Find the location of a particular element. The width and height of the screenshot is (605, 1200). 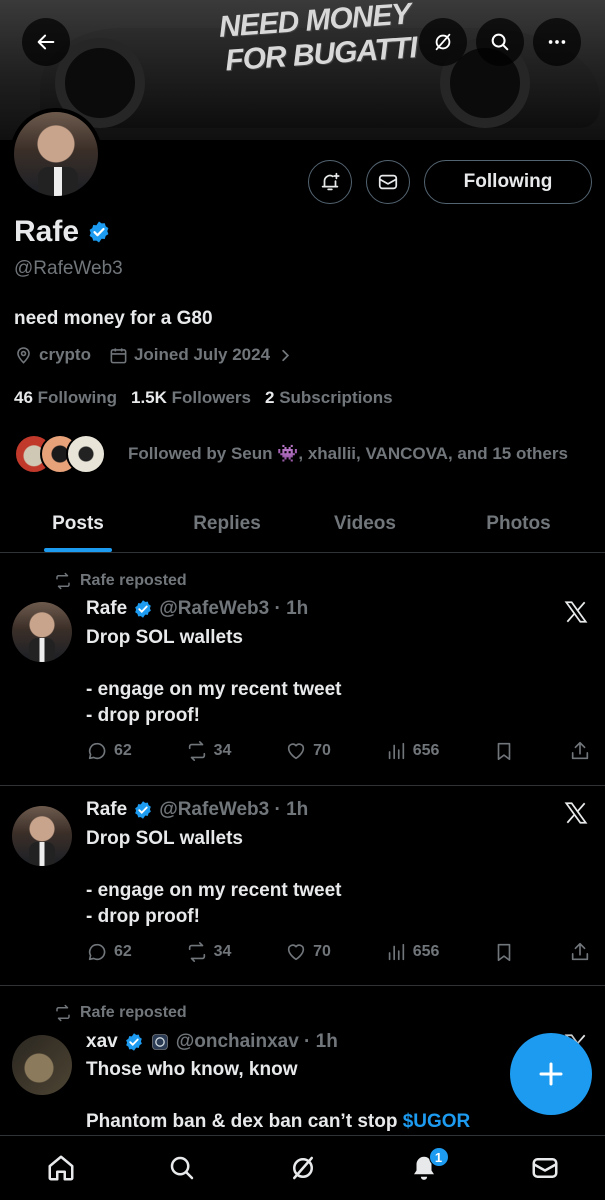

bottom-nav: 1 is located at coordinates (302, 1167).